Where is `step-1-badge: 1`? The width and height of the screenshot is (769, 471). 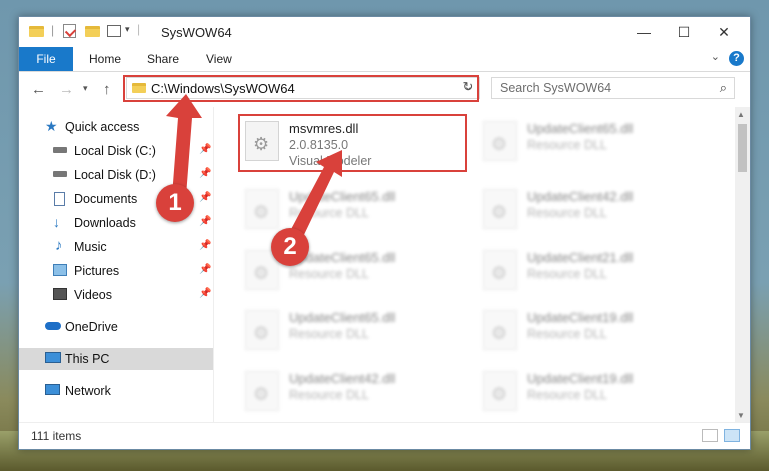 step-1-badge: 1 is located at coordinates (175, 203).